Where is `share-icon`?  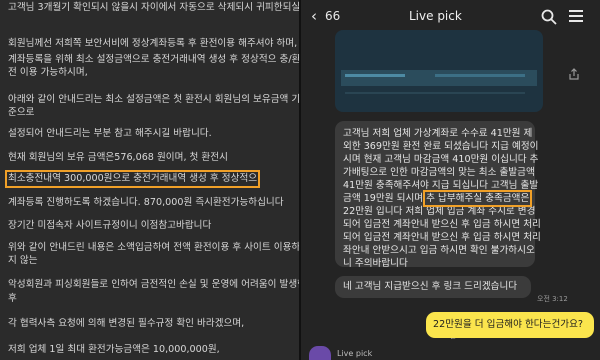 share-icon is located at coordinates (574, 74).